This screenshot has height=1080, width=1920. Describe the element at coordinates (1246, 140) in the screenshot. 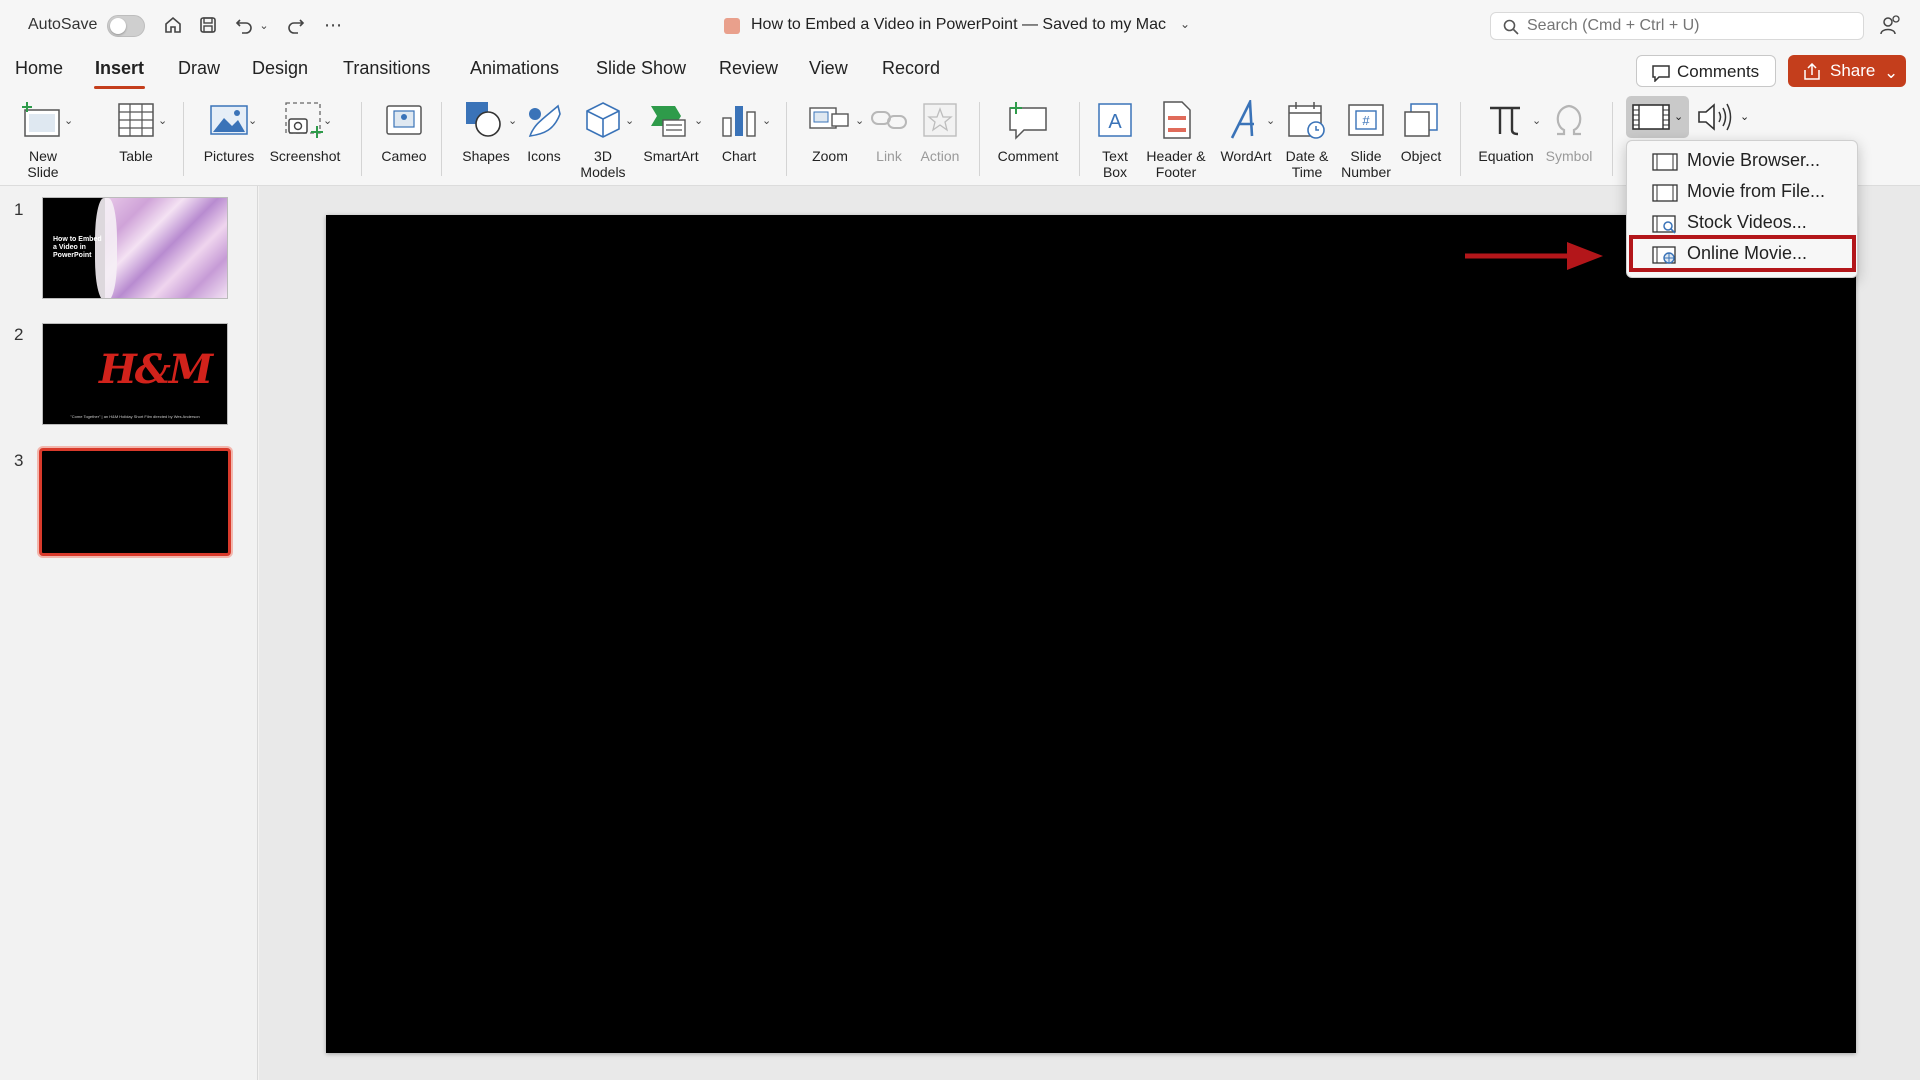

I see `wordart-button: ⌄ WordArt` at that location.